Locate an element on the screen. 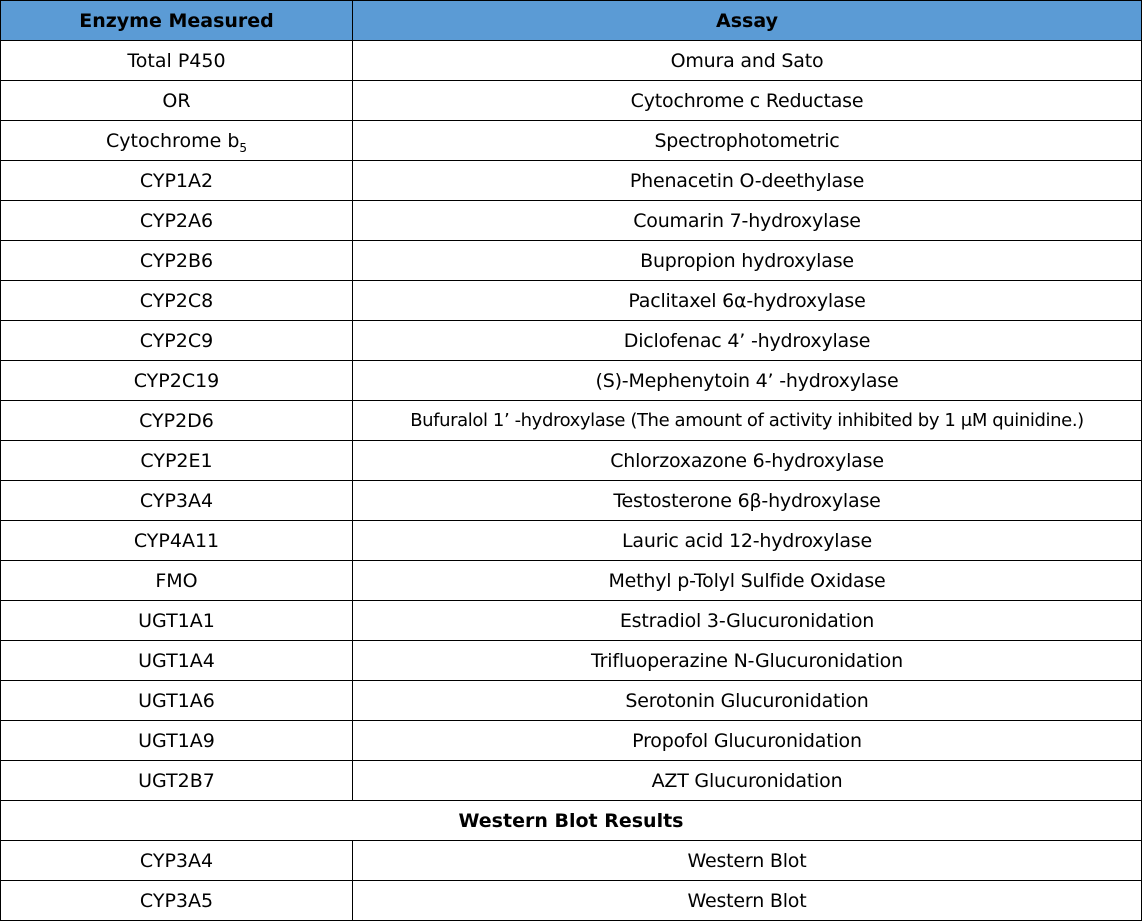 The image size is (1142, 921). assay-cell: Propofol Glucuronidation is located at coordinates (747, 740).